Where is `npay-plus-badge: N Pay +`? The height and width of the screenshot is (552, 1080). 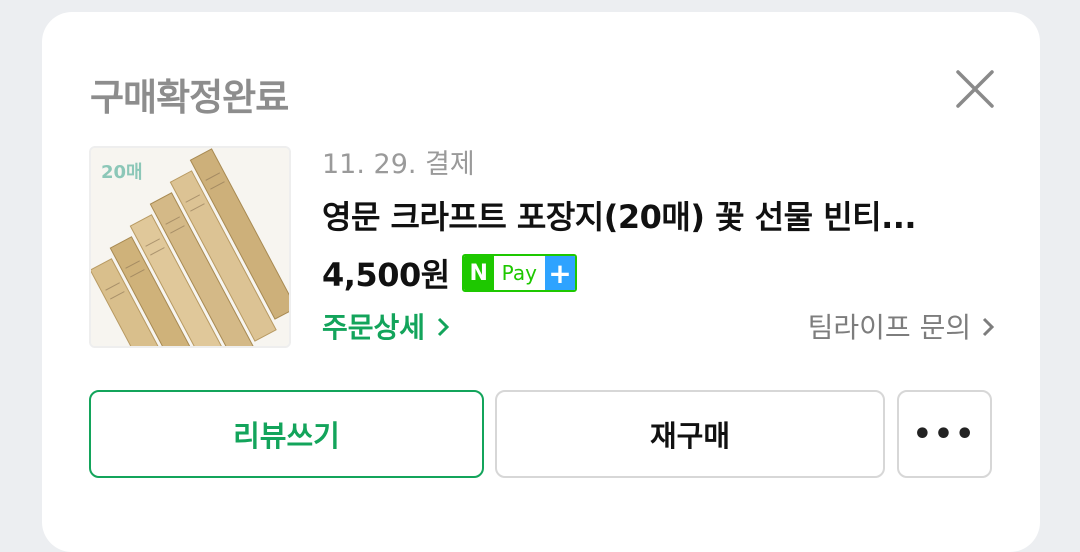 npay-plus-badge: N Pay + is located at coordinates (519, 273).